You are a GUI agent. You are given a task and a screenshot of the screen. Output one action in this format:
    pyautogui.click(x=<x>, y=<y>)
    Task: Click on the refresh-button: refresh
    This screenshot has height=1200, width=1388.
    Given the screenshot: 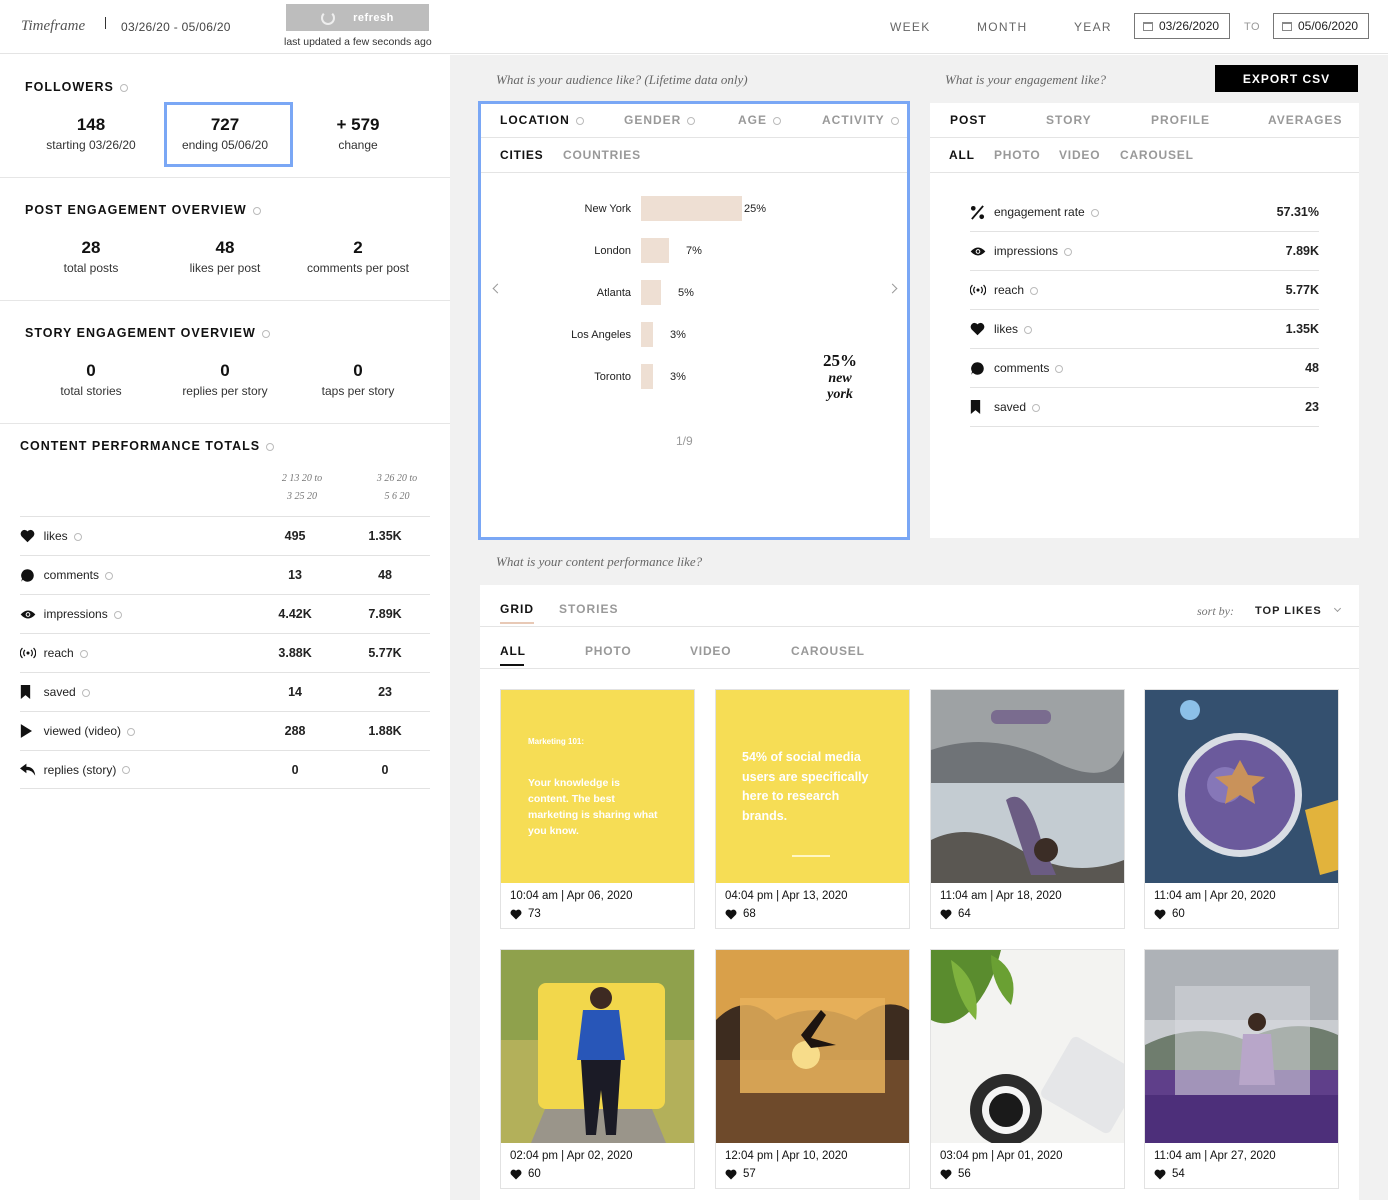 What is the action you would take?
    pyautogui.click(x=357, y=17)
    